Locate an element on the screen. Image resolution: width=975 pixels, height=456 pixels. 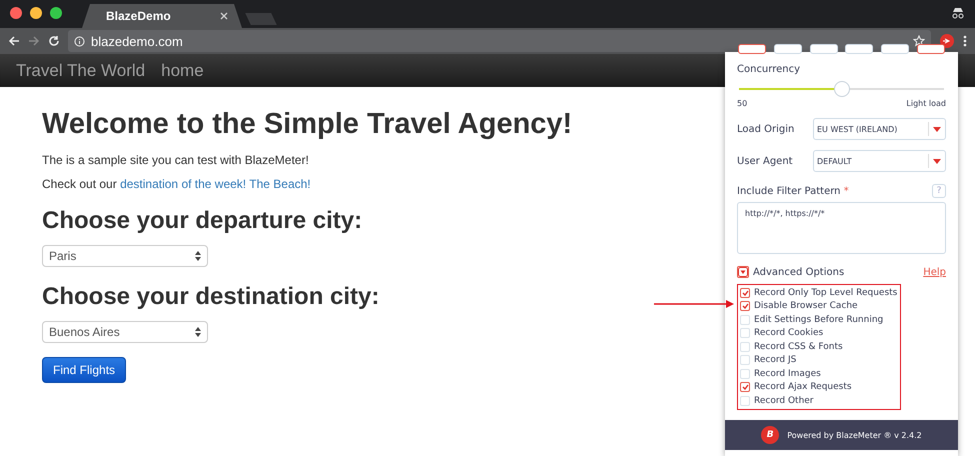
browser-tab: BlazeDemo is located at coordinates (162, 16).